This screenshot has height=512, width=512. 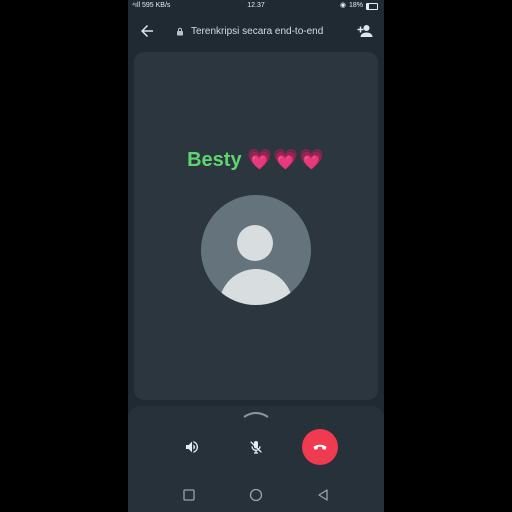 I want to click on status-icons: ◉ 18%, so click(x=359, y=6).